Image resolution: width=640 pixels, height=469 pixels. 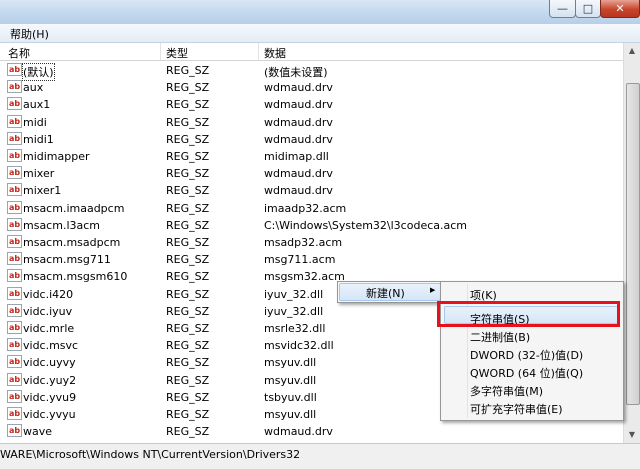 I want to click on maximize-button: □, so click(x=588, y=9).